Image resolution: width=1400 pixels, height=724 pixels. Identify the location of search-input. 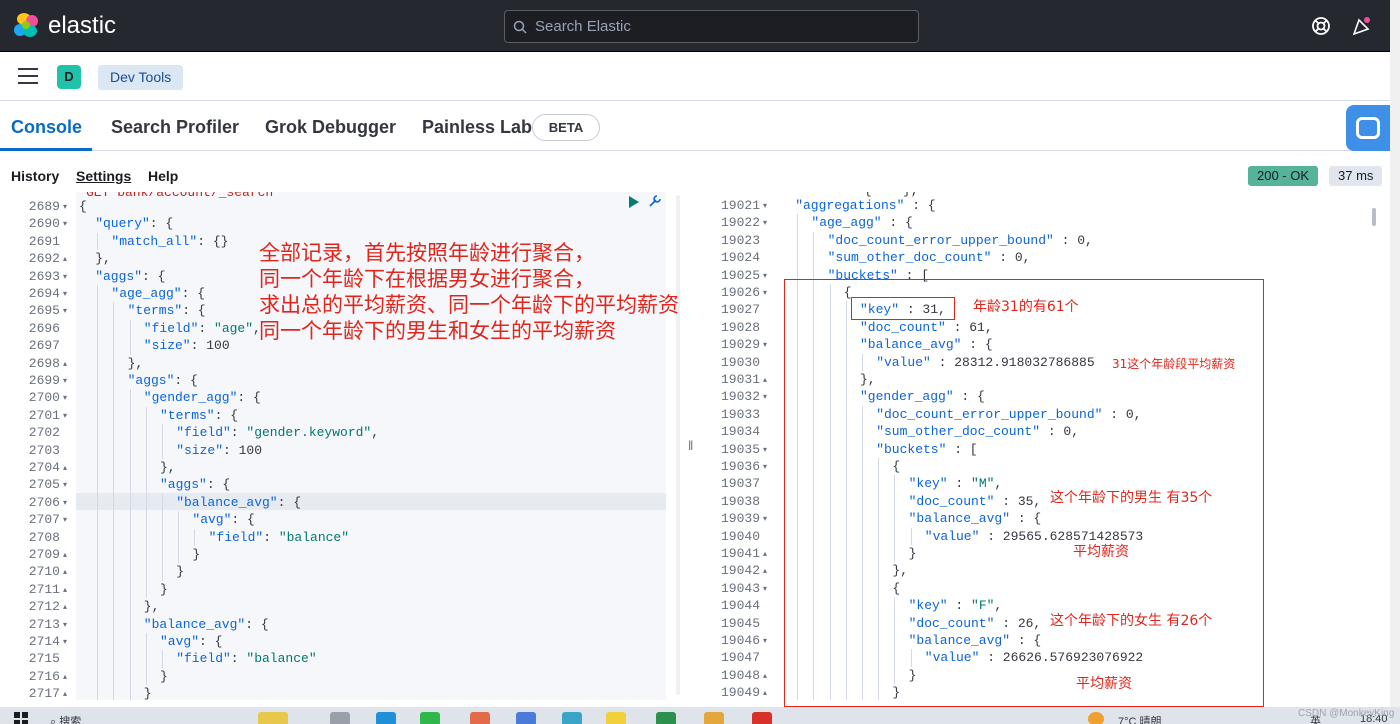
(715, 26).